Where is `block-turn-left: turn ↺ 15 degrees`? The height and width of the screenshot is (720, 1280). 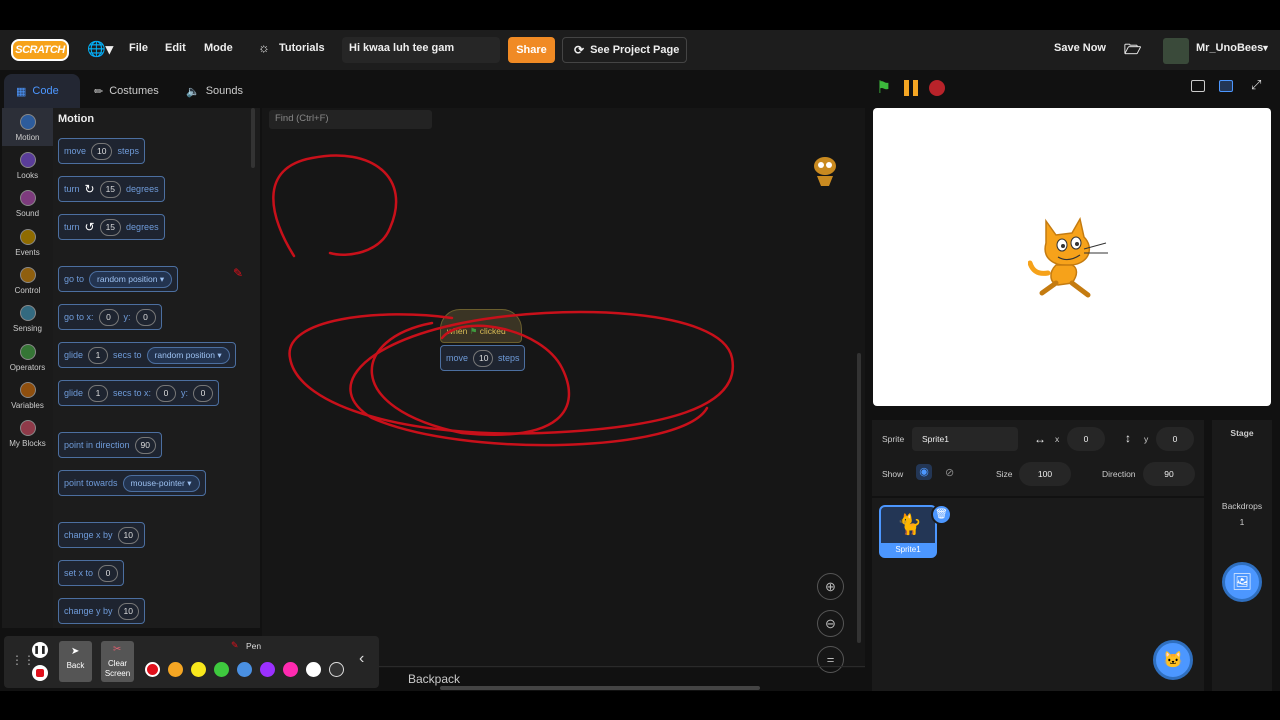 block-turn-left: turn ↺ 15 degrees is located at coordinates (111, 227).